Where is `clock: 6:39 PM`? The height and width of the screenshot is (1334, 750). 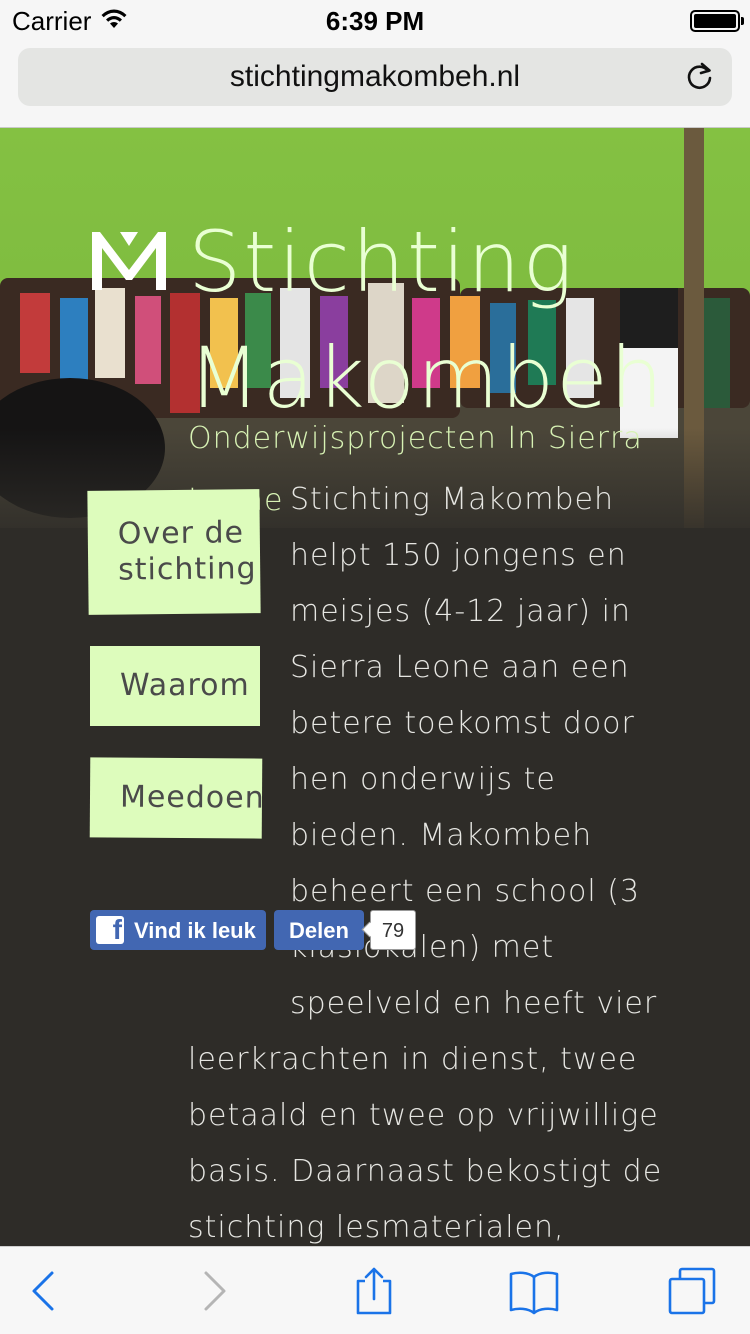 clock: 6:39 PM is located at coordinates (375, 21).